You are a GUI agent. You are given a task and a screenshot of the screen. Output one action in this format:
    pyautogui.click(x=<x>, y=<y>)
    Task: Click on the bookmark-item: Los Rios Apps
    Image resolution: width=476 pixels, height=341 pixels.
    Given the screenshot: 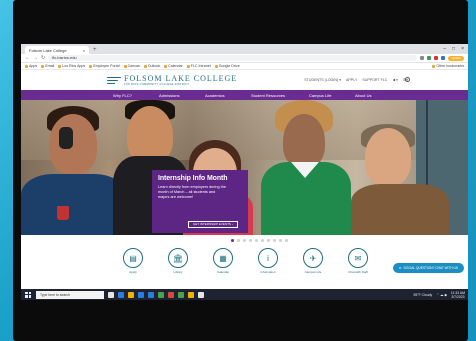 What is the action you would take?
    pyautogui.click(x=71, y=66)
    